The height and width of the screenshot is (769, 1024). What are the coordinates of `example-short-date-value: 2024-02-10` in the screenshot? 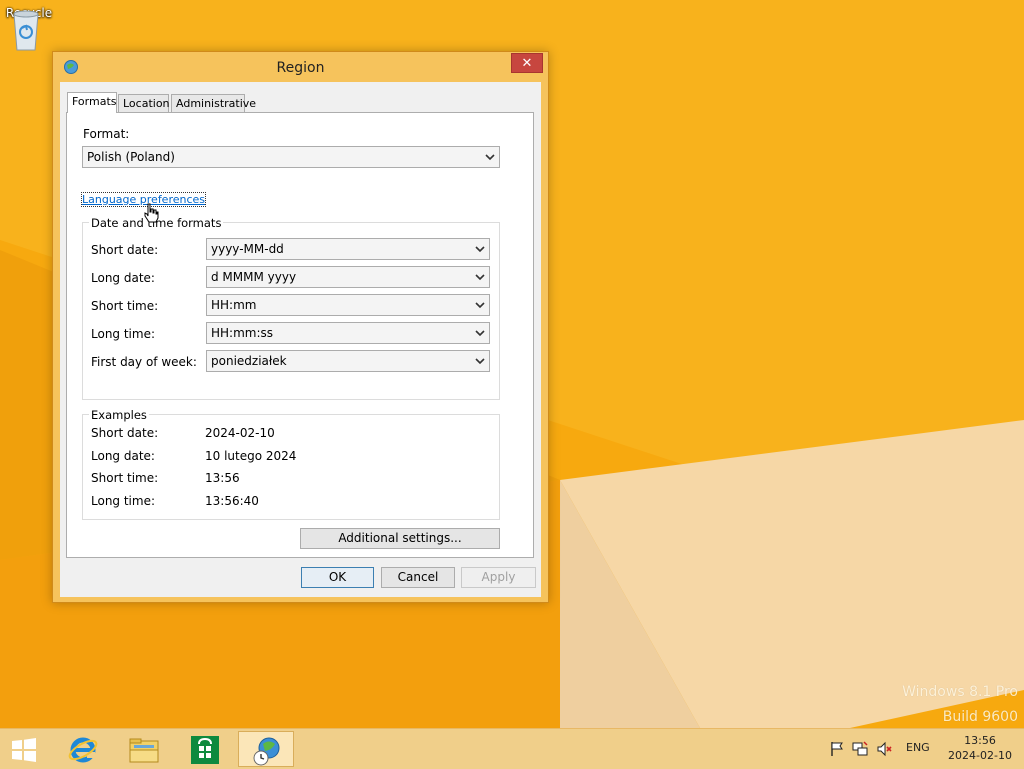 It's located at (240, 433).